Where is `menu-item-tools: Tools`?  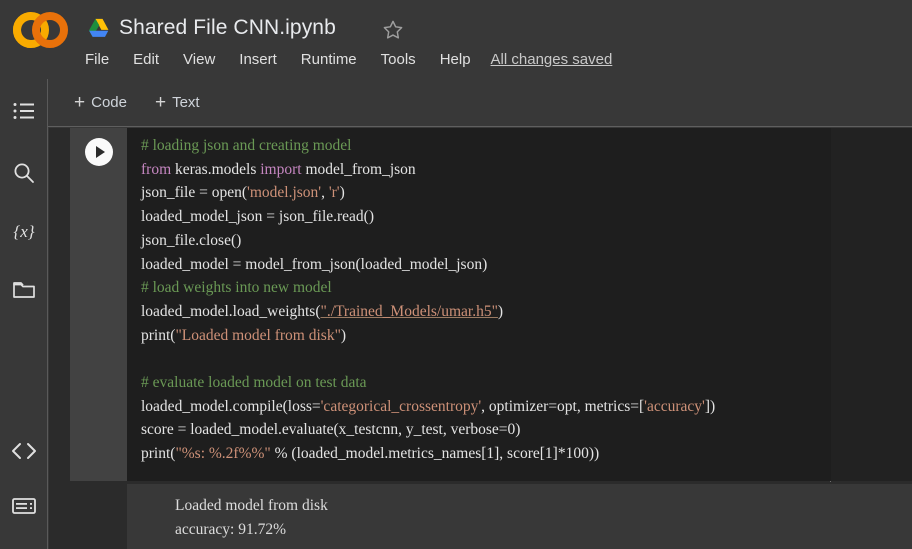 menu-item-tools: Tools is located at coordinates (398, 60).